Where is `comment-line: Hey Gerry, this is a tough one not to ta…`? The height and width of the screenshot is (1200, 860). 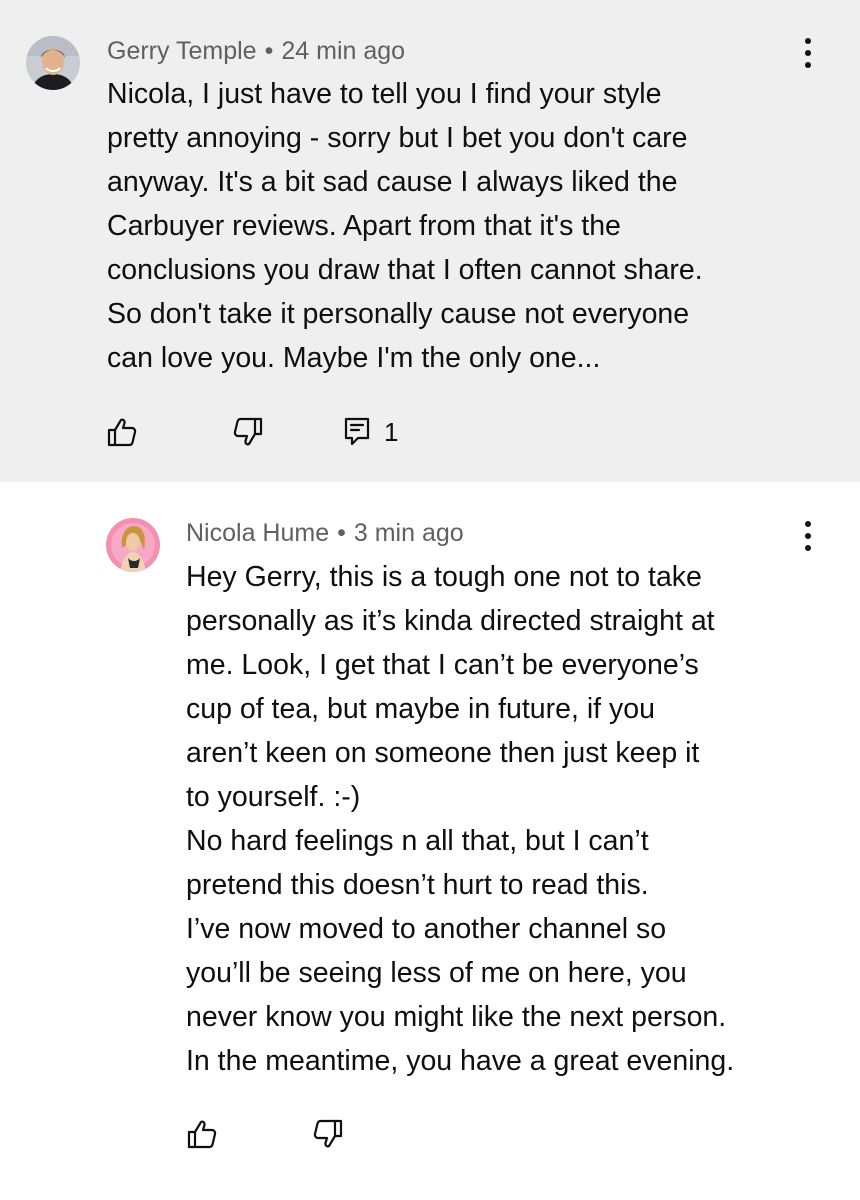 comment-line: Hey Gerry, this is a tough one not to ta… is located at coordinates (444, 577).